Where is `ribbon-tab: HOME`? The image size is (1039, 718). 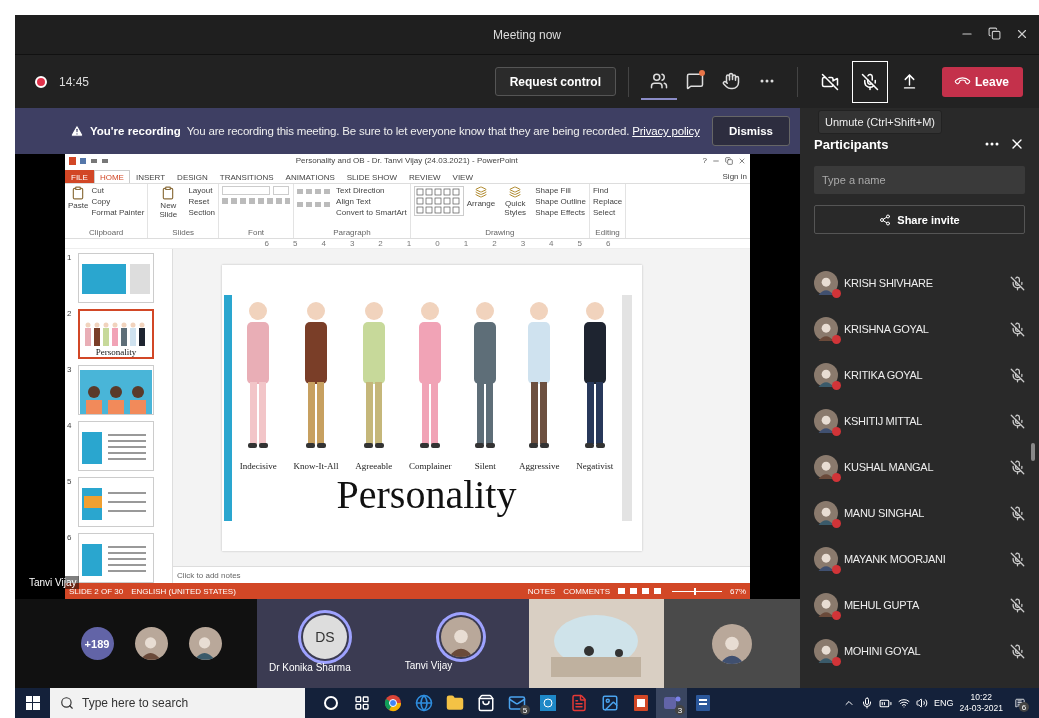 ribbon-tab: HOME is located at coordinates (111, 177).